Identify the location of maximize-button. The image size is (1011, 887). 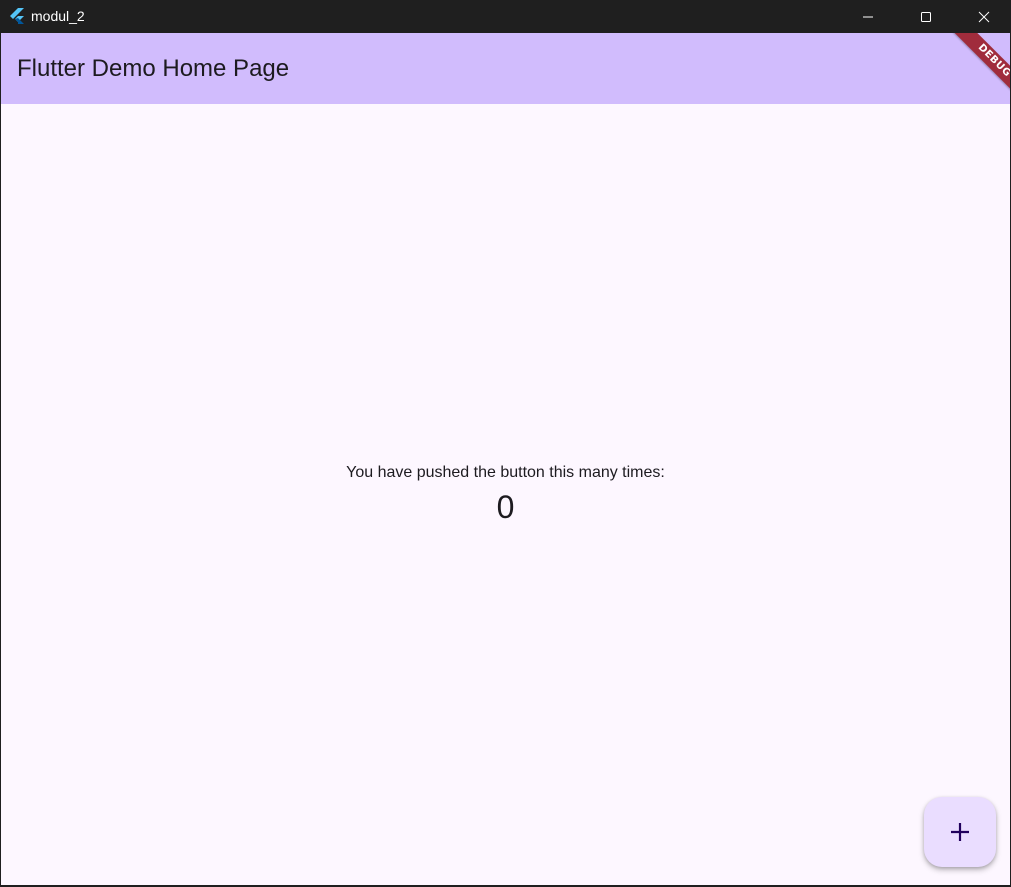
(926, 16).